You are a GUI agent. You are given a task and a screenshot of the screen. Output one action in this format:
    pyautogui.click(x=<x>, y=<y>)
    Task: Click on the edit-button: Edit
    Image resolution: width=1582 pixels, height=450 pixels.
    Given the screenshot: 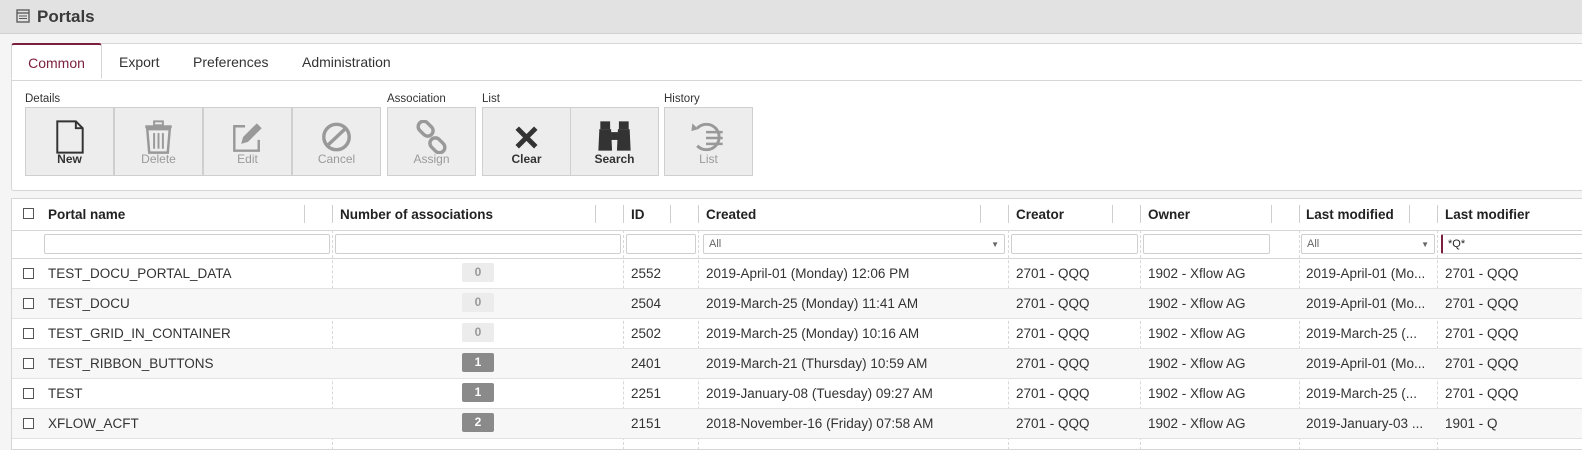 What is the action you would take?
    pyautogui.click(x=247, y=141)
    